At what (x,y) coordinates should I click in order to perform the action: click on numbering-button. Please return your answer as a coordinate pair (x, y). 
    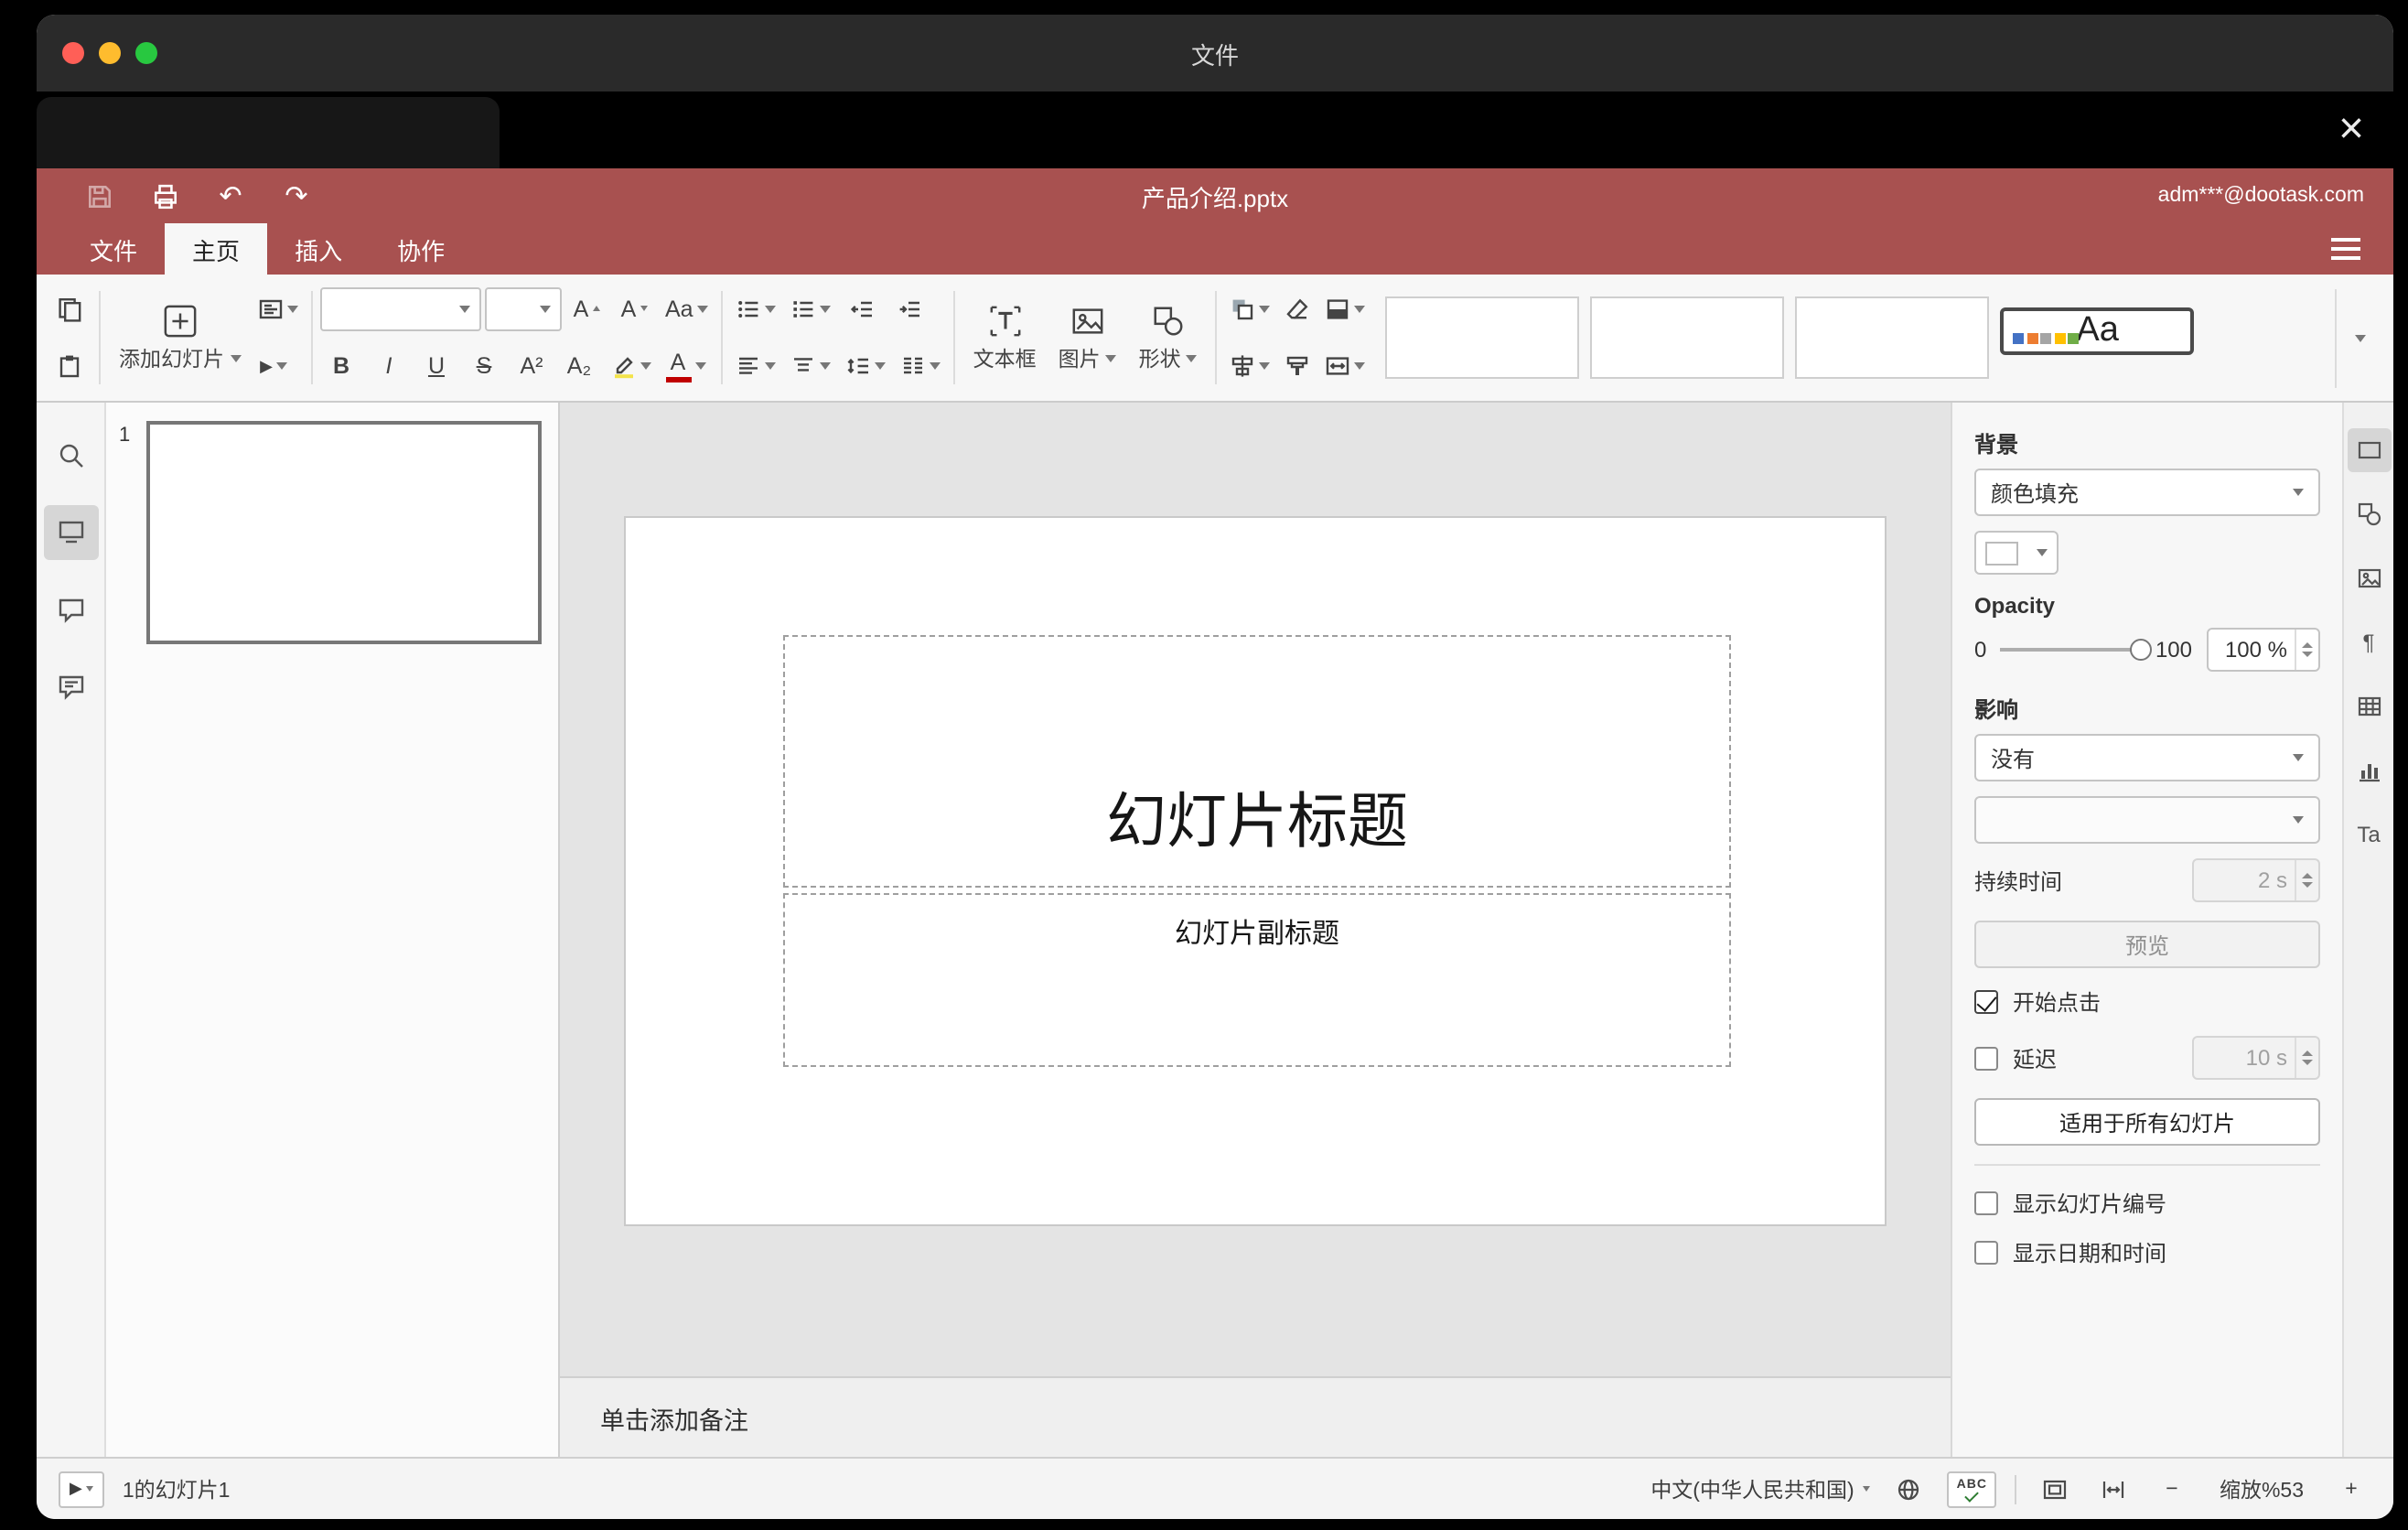
    Looking at the image, I should click on (810, 309).